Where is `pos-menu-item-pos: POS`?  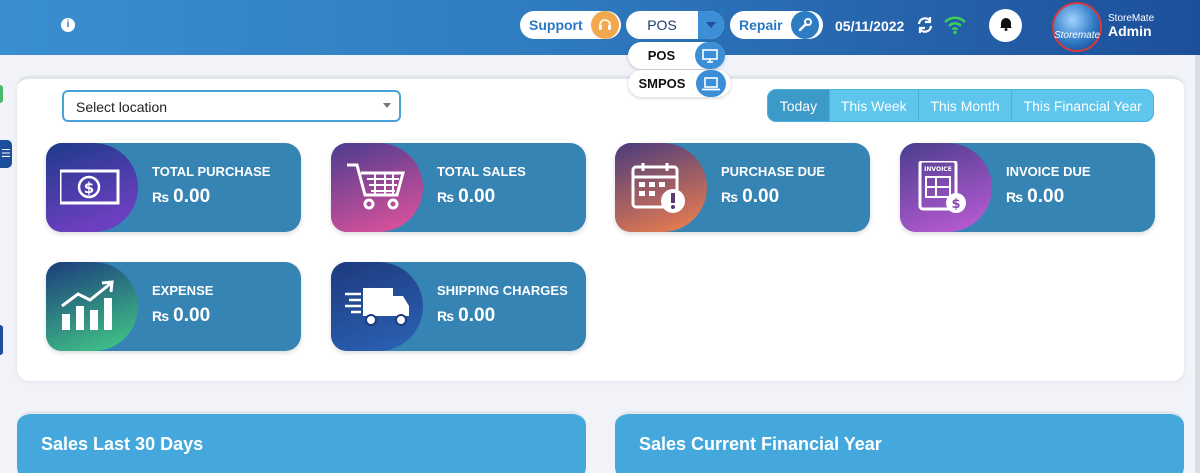 pos-menu-item-pos: POS is located at coordinates (676, 55).